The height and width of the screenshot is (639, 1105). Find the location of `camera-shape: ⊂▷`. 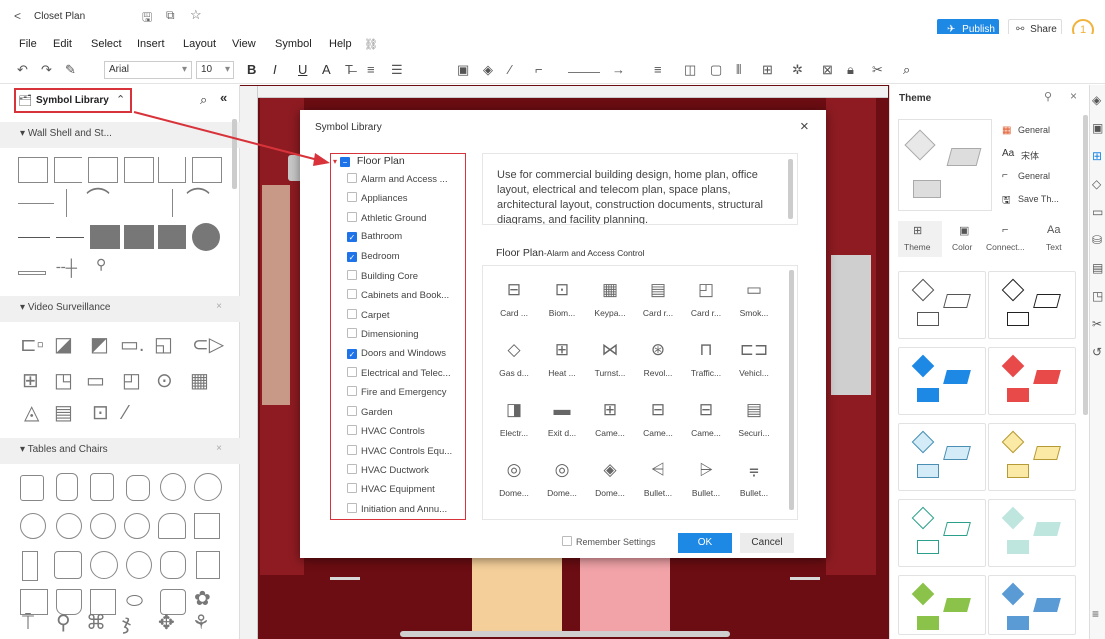

camera-shape: ⊂▷ is located at coordinates (208, 345).